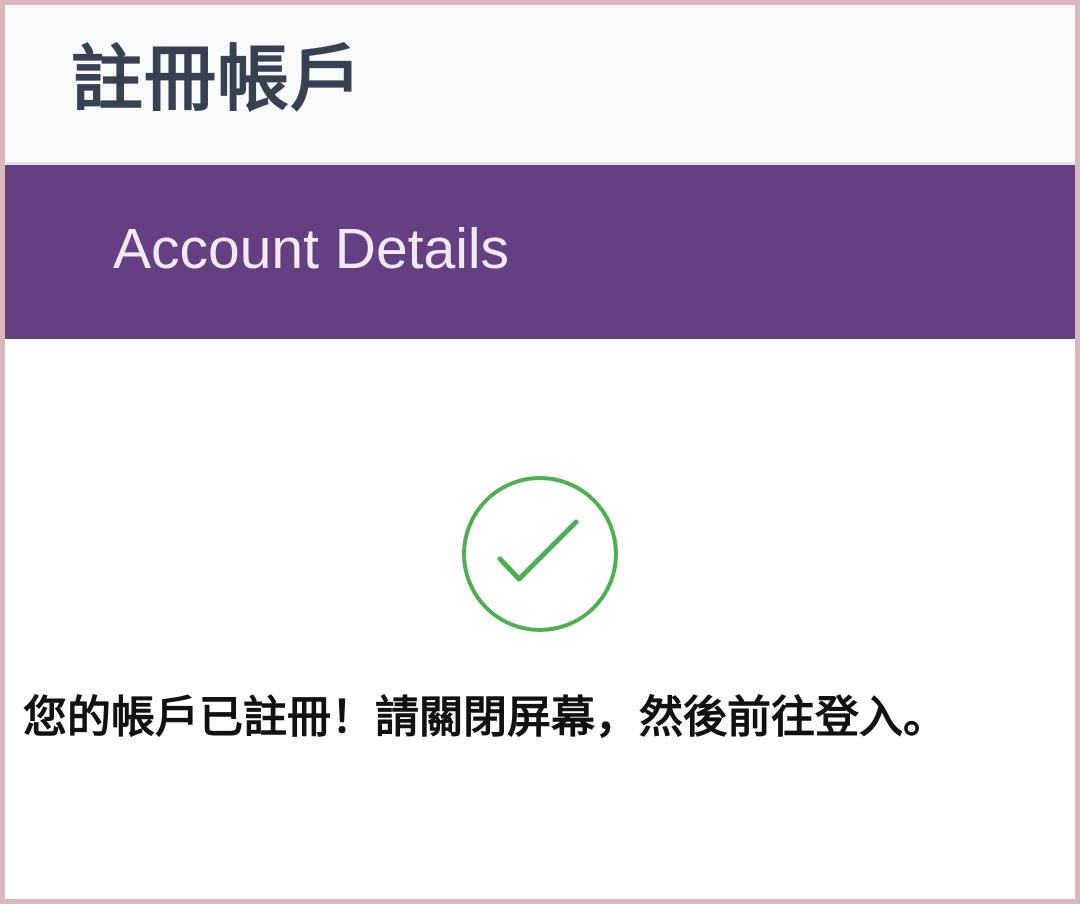 The height and width of the screenshot is (904, 1080). What do you see at coordinates (217, 78) in the screenshot?
I see `page-title: 註冊帳戶` at bounding box center [217, 78].